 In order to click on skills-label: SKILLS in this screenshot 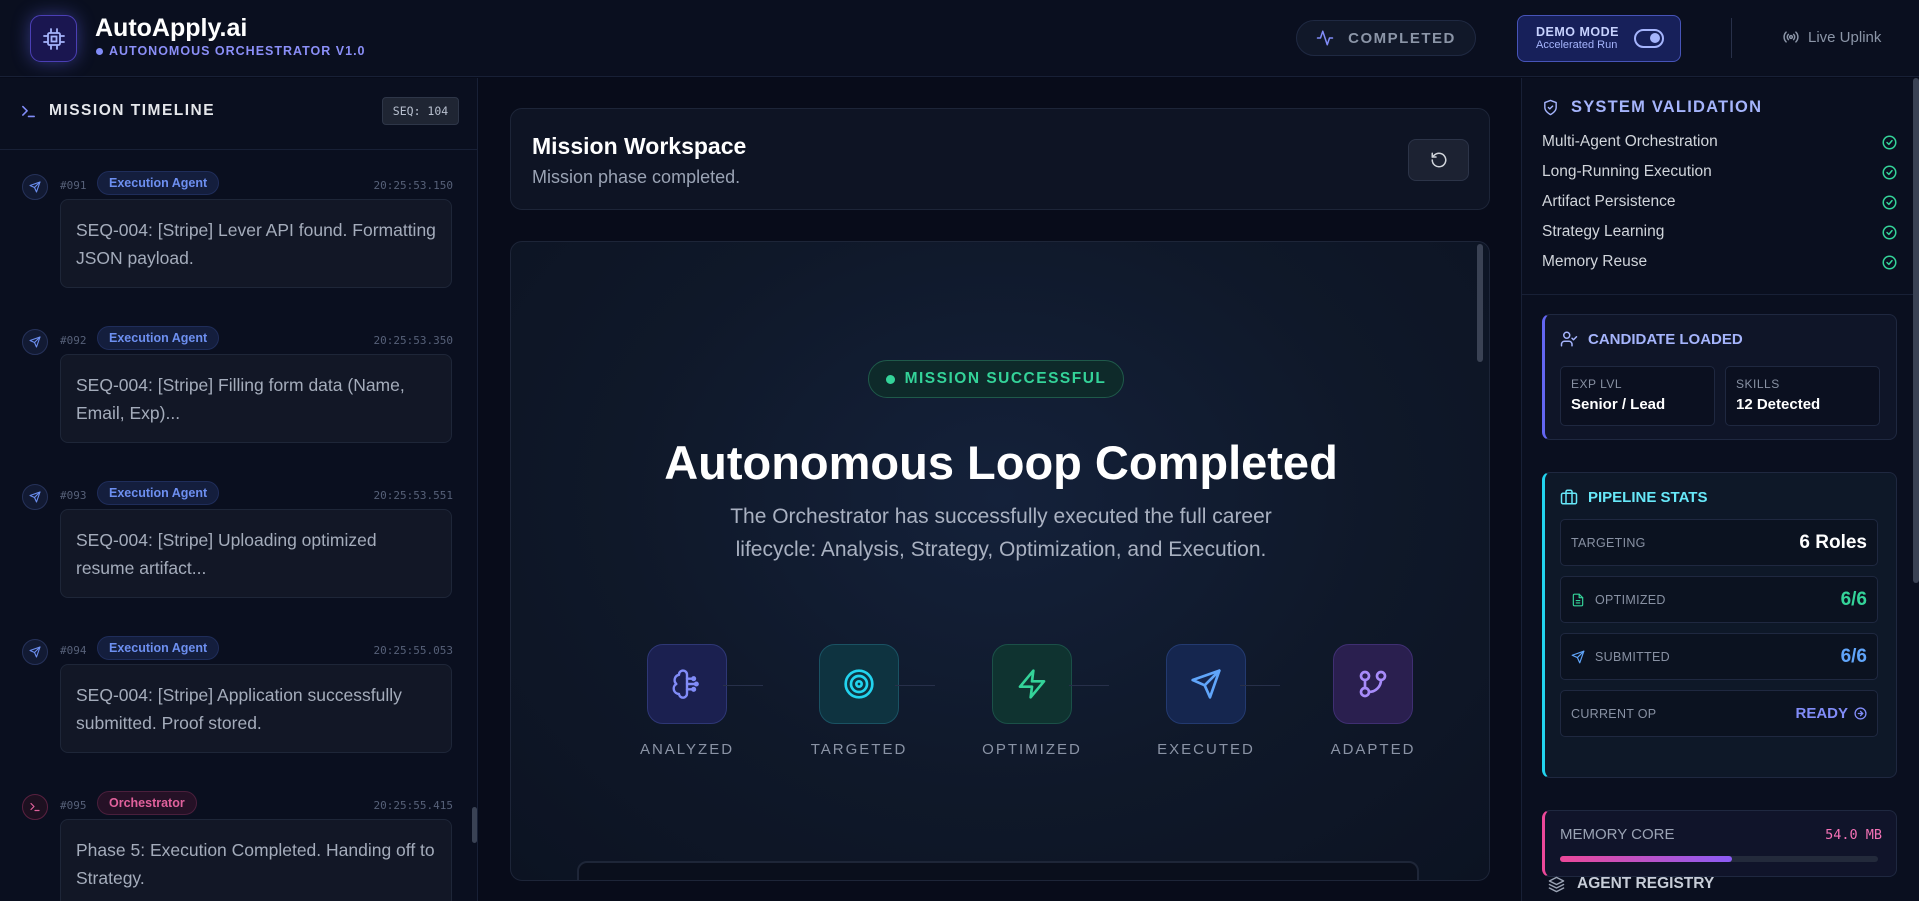, I will do `click(1758, 384)`.